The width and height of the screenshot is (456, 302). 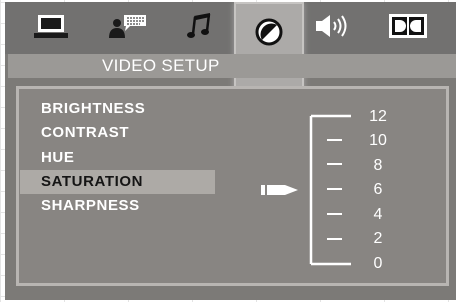 What do you see at coordinates (378, 214) in the screenshot?
I see `scale-label-4: 4` at bounding box center [378, 214].